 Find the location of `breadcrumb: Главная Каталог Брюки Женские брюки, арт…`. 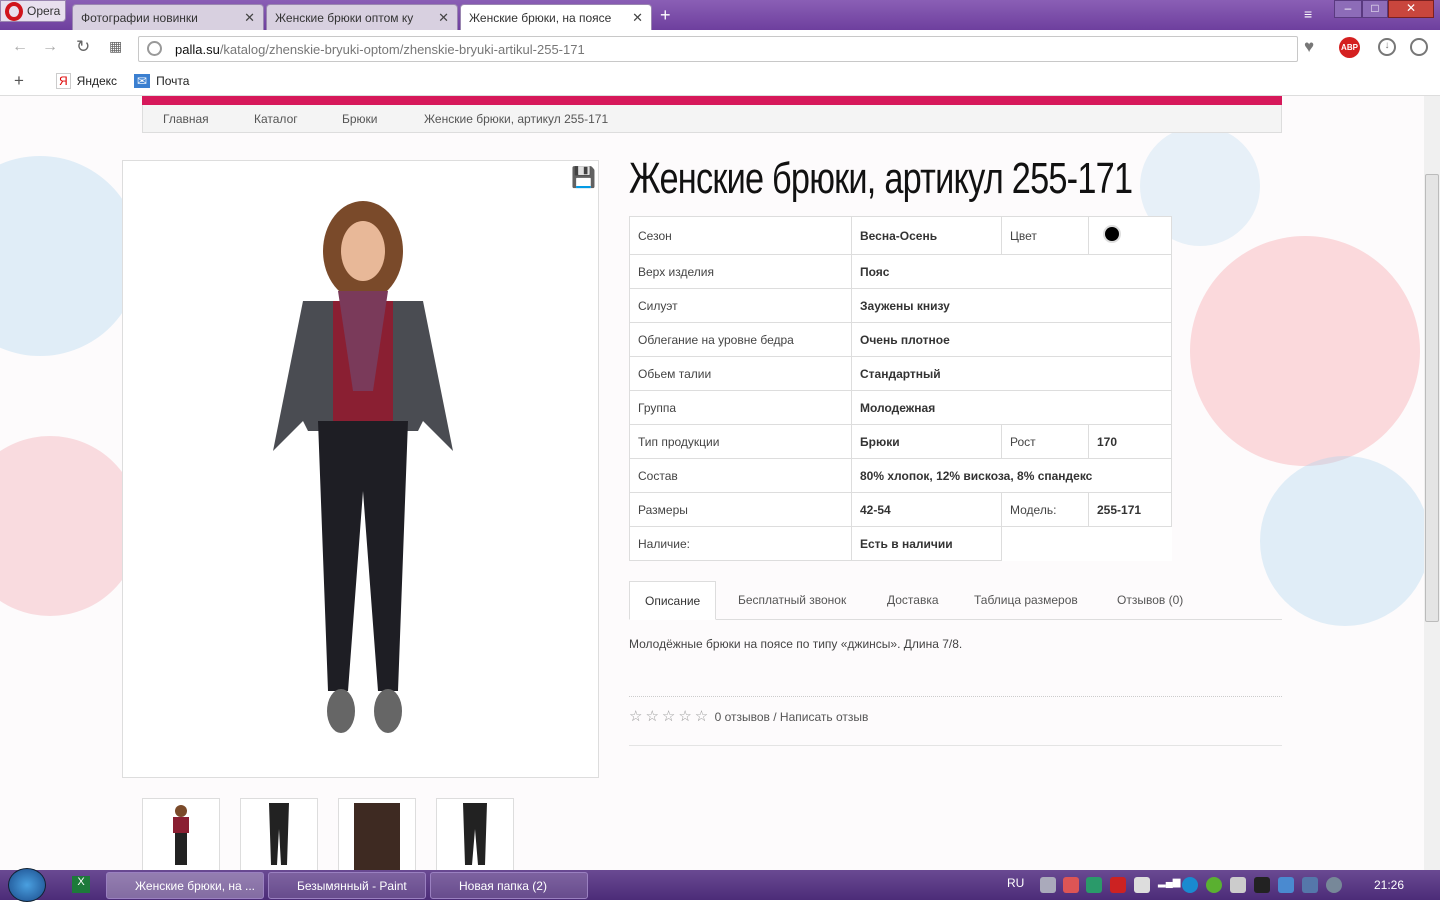

breadcrumb: Главная Каталог Брюки Женские брюки, арт… is located at coordinates (712, 119).